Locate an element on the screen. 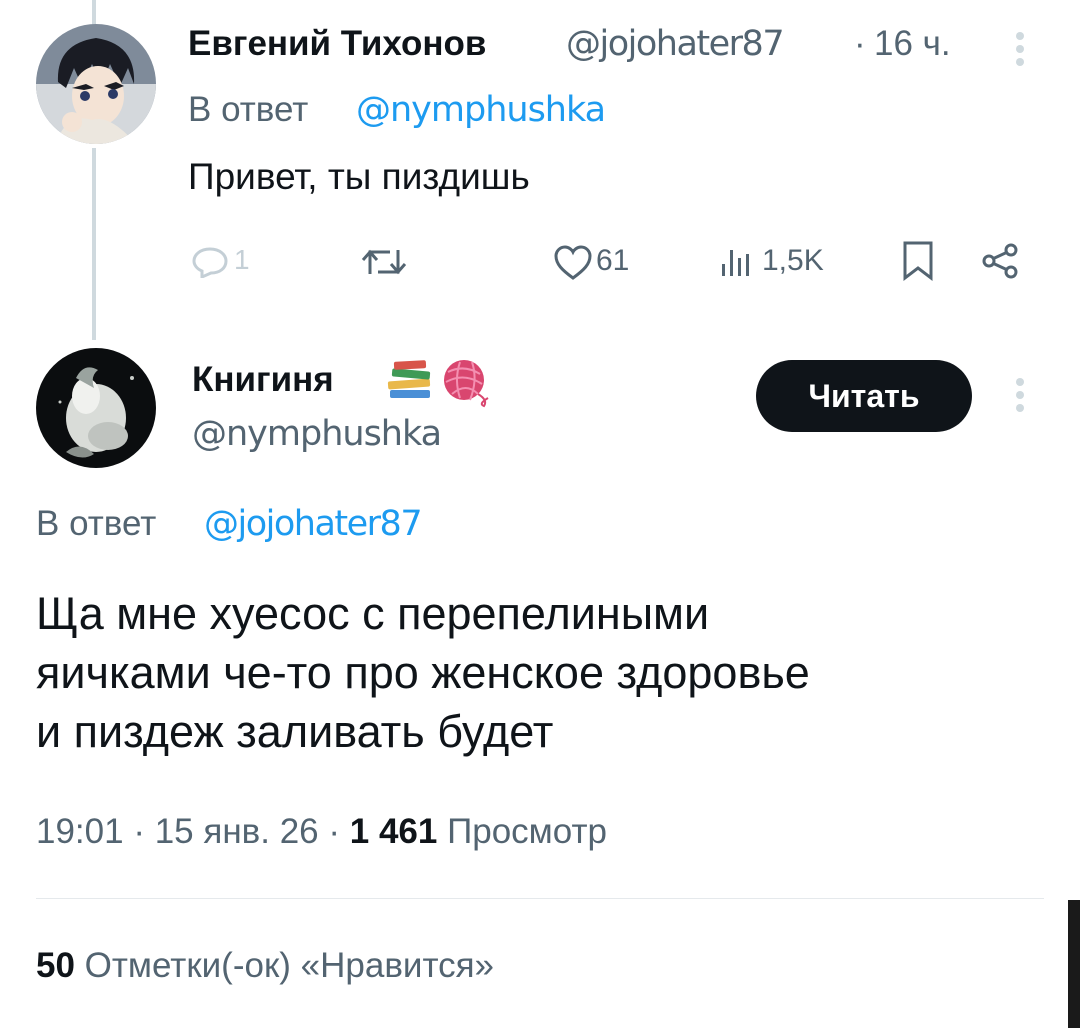 The width and height of the screenshot is (1080, 1028). reply-author-handle: @jojohater87 is located at coordinates (675, 44).